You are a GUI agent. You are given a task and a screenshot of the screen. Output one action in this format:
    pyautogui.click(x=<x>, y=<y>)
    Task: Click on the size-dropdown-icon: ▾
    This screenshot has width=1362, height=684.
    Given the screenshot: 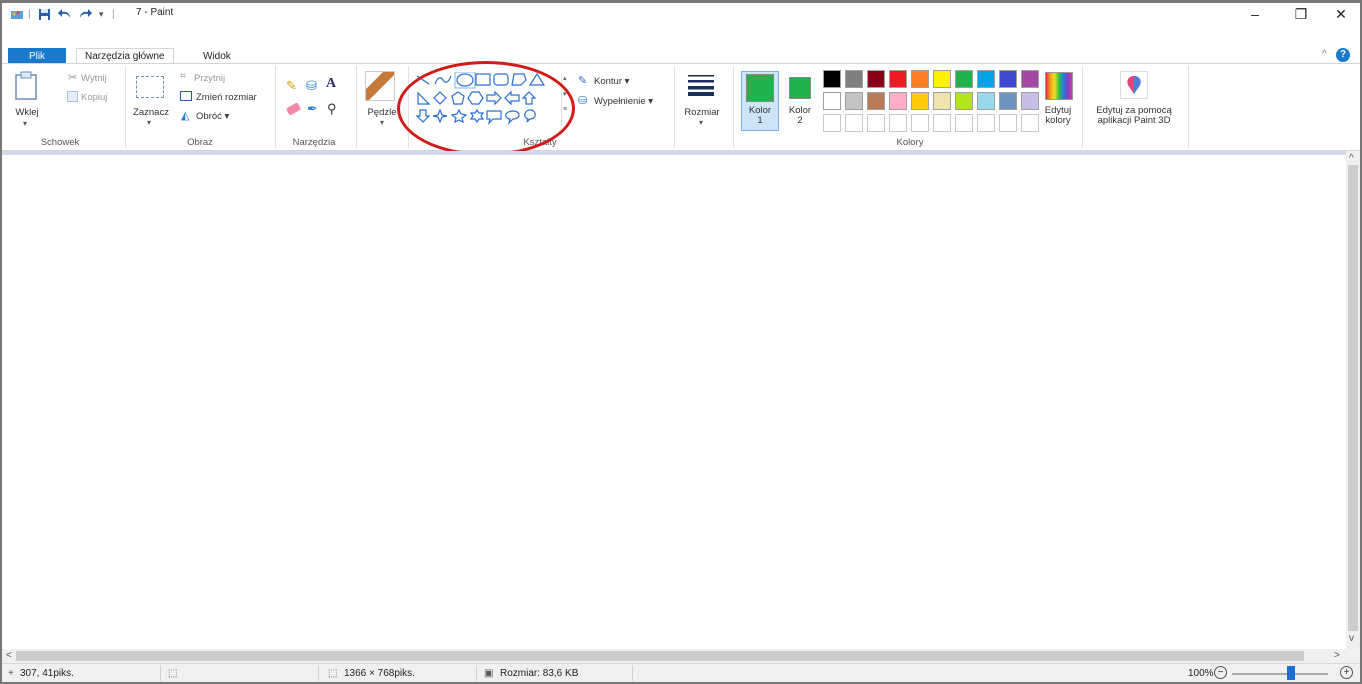 What is the action you would take?
    pyautogui.click(x=701, y=122)
    